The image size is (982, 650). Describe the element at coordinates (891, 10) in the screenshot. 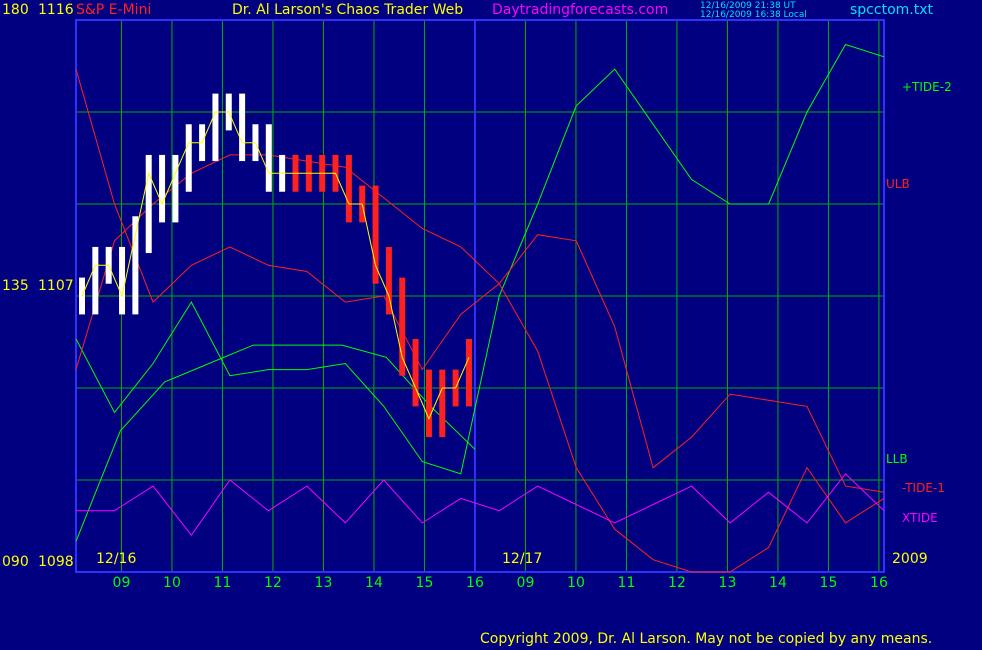

I see `file-name-label: spcctom.txt` at that location.